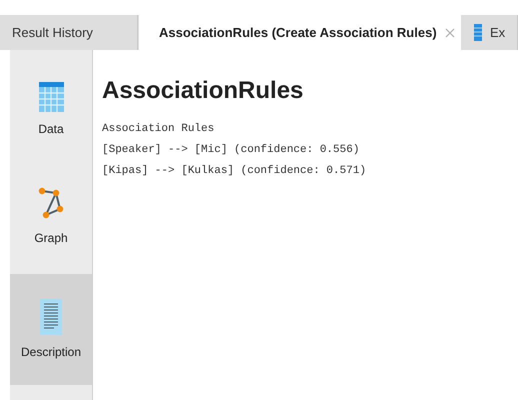  Describe the element at coordinates (51, 316) in the screenshot. I see `document-icon` at that location.